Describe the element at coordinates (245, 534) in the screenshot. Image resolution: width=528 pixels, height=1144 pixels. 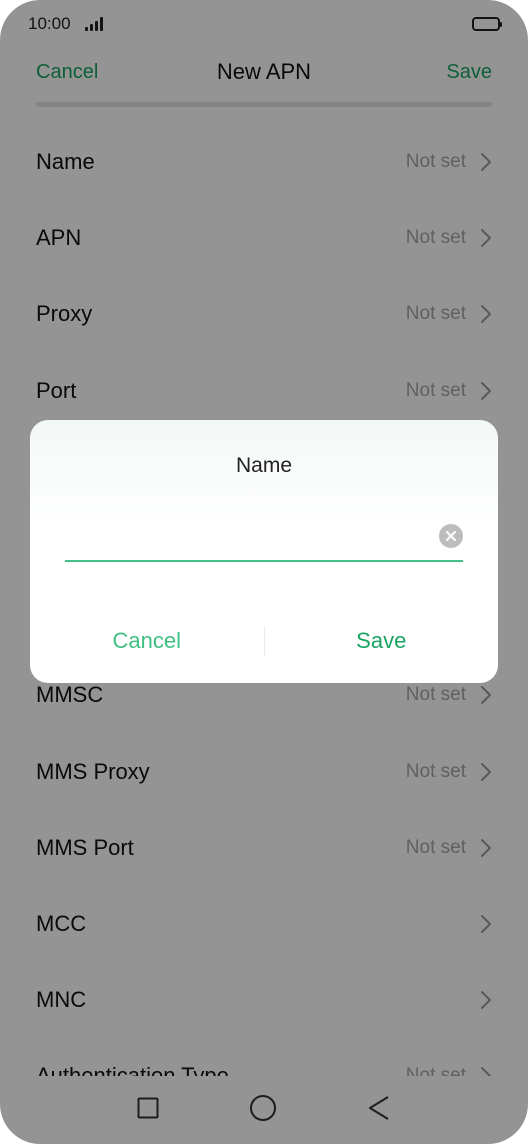
I see `name-input` at that location.